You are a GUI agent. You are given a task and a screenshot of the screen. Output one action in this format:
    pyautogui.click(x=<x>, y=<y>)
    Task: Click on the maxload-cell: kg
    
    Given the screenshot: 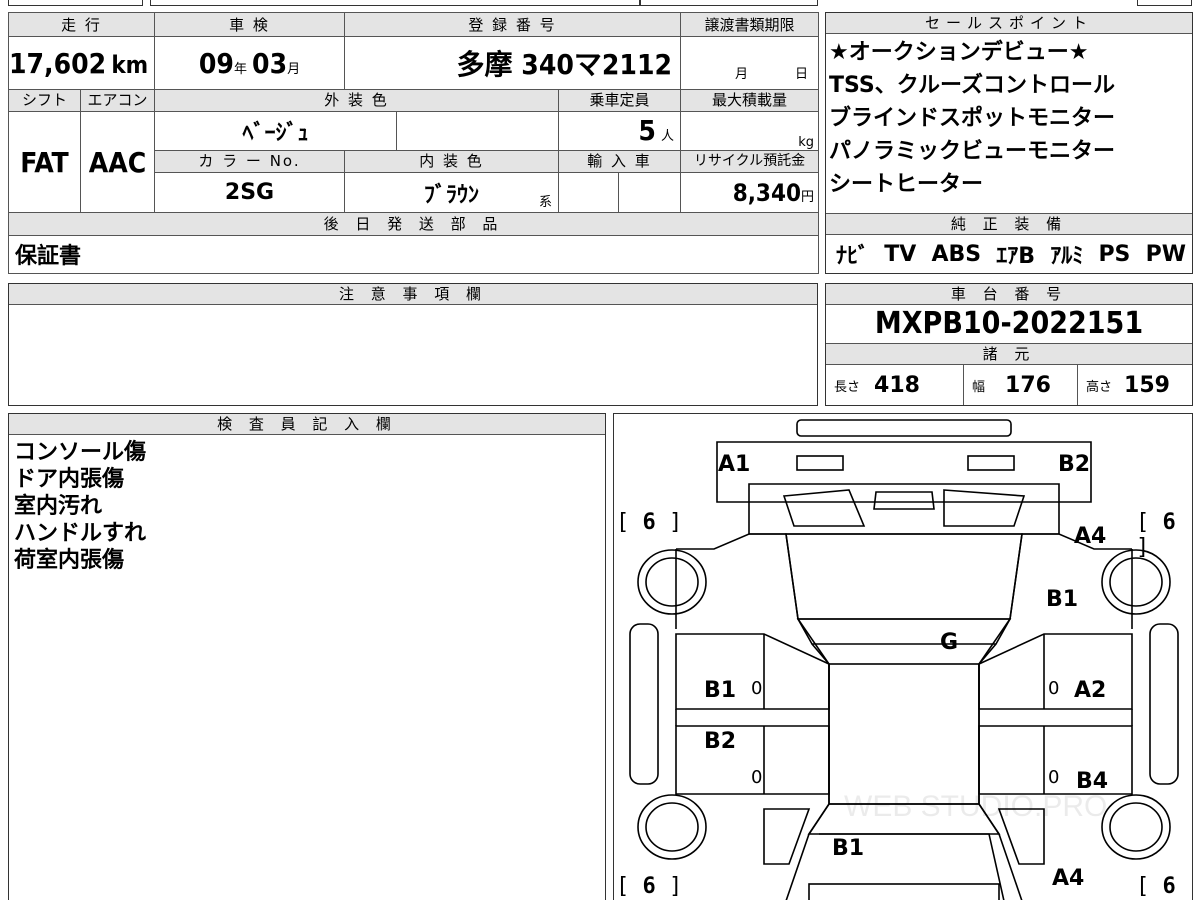 What is the action you would take?
    pyautogui.click(x=750, y=131)
    